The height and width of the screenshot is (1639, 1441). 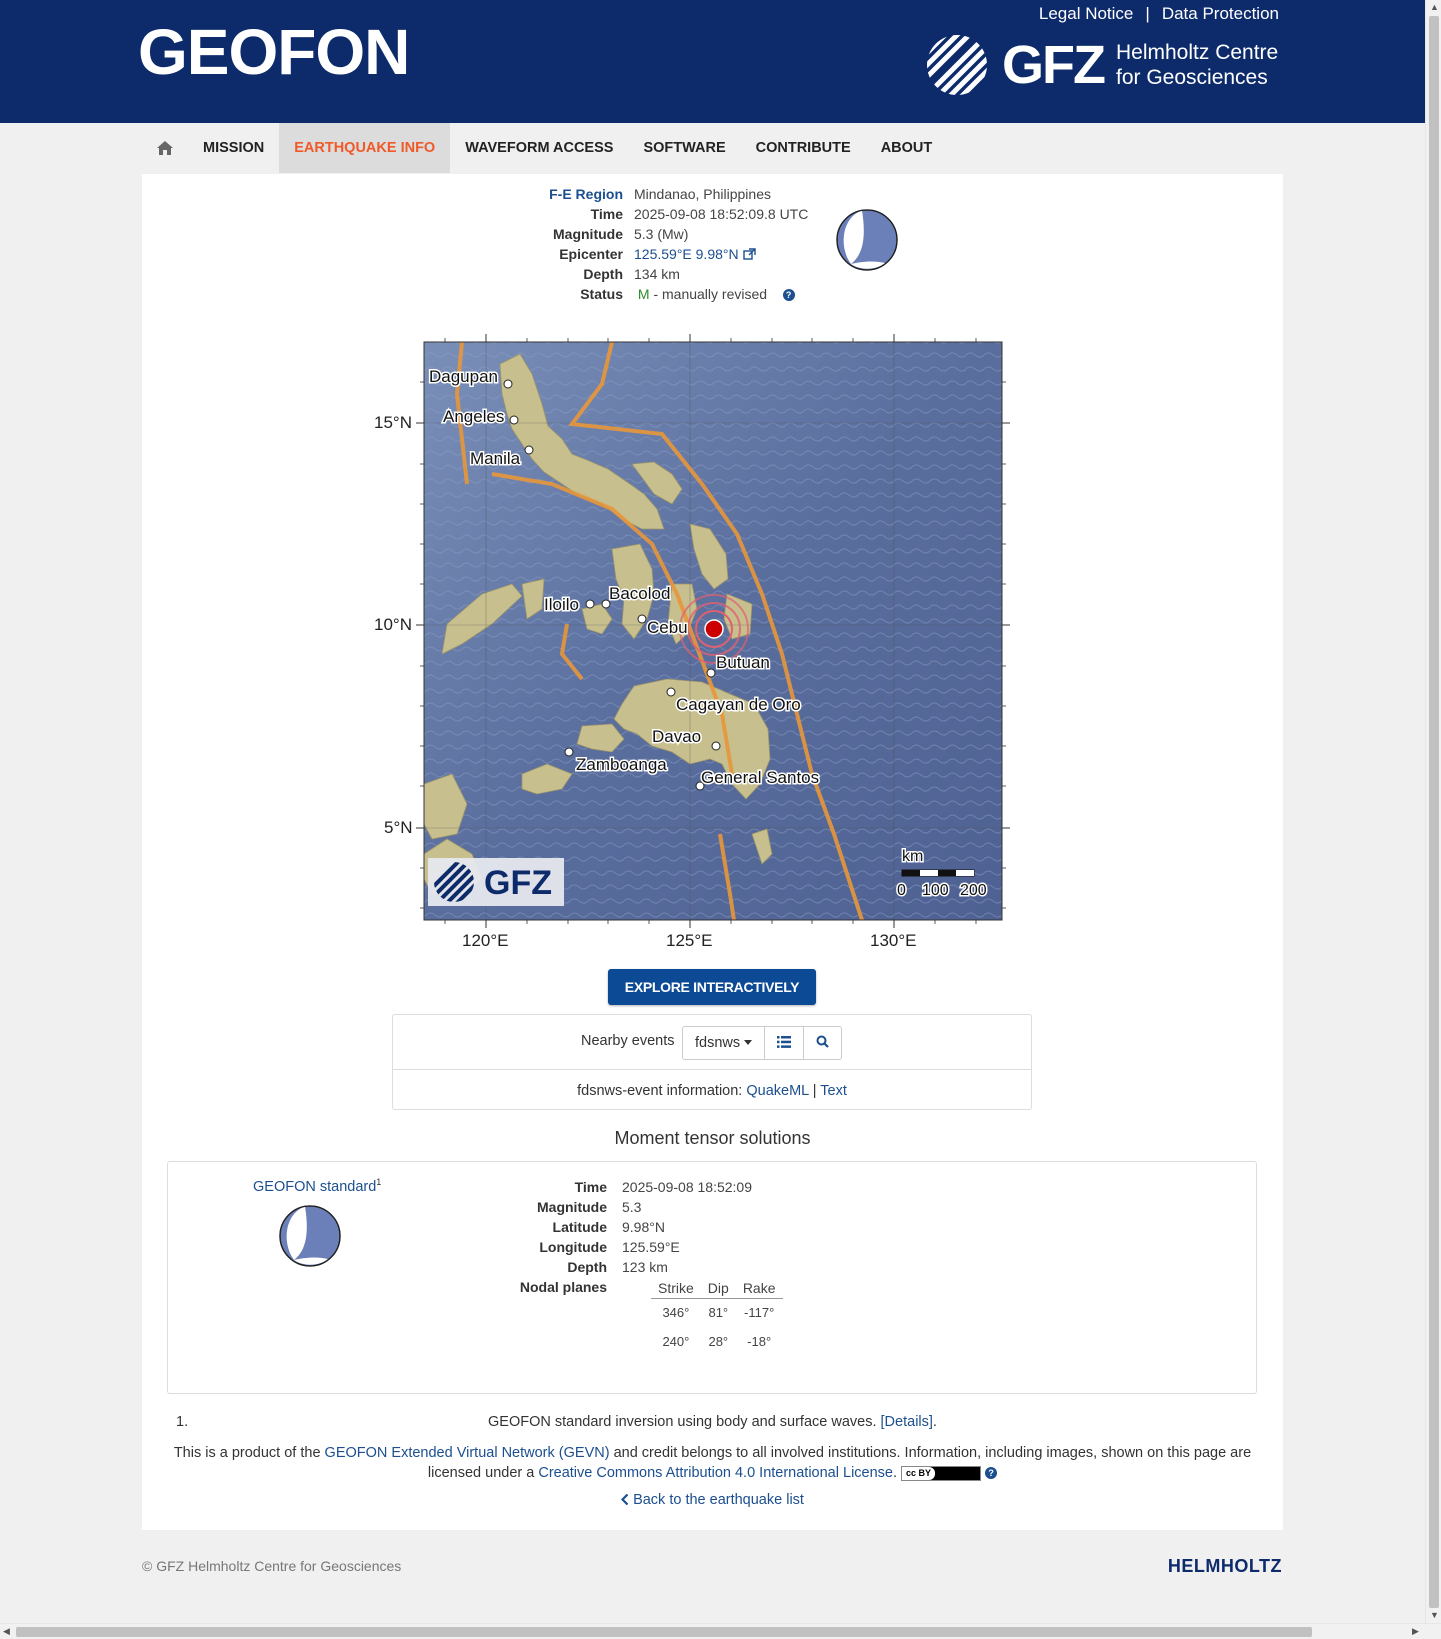 What do you see at coordinates (689, 940) in the screenshot?
I see `lon-label: 125°E` at bounding box center [689, 940].